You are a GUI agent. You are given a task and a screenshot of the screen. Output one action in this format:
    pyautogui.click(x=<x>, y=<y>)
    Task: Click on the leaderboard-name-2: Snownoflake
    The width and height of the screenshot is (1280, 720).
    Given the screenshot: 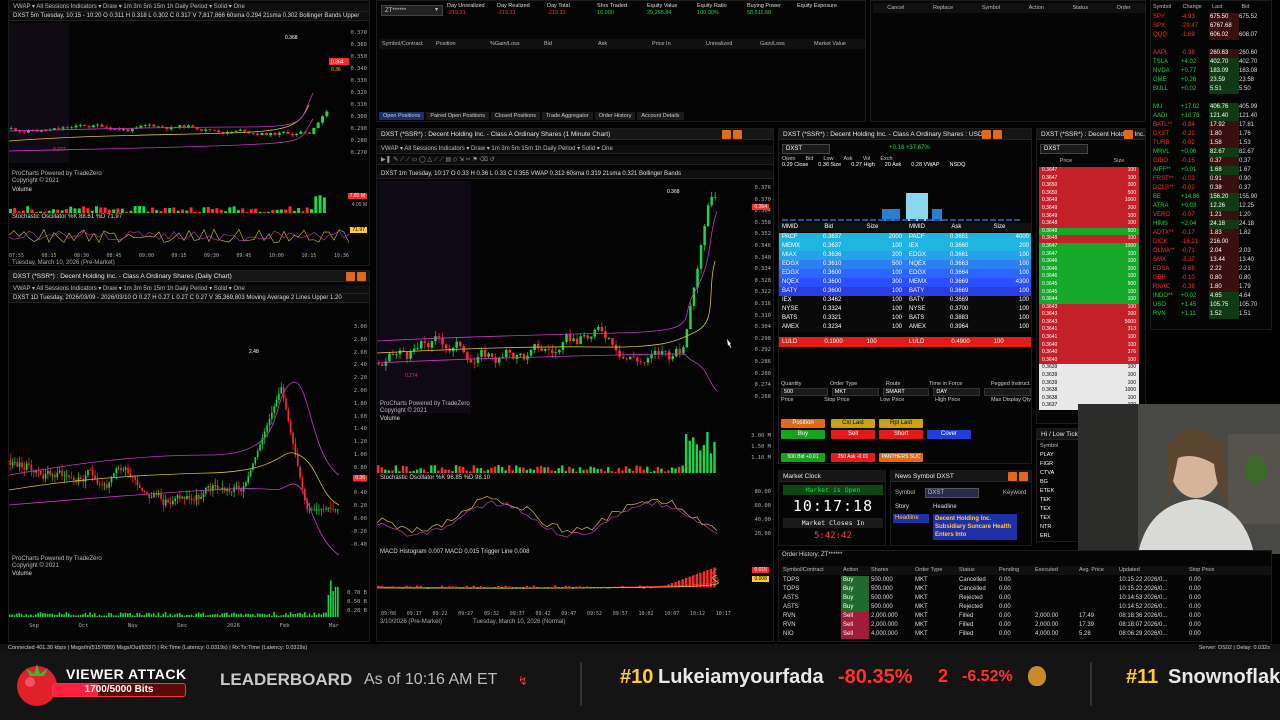 What is the action you would take?
    pyautogui.click(x=1224, y=677)
    